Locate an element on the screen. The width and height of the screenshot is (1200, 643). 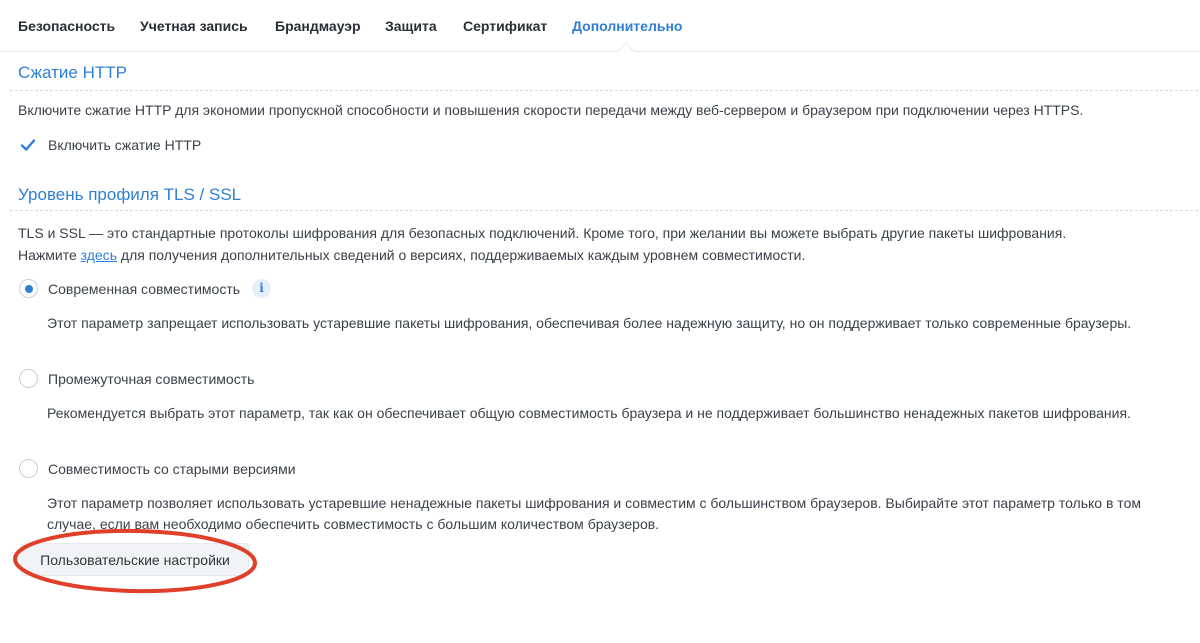
radio-intermediate-compatibility is located at coordinates (28, 378).